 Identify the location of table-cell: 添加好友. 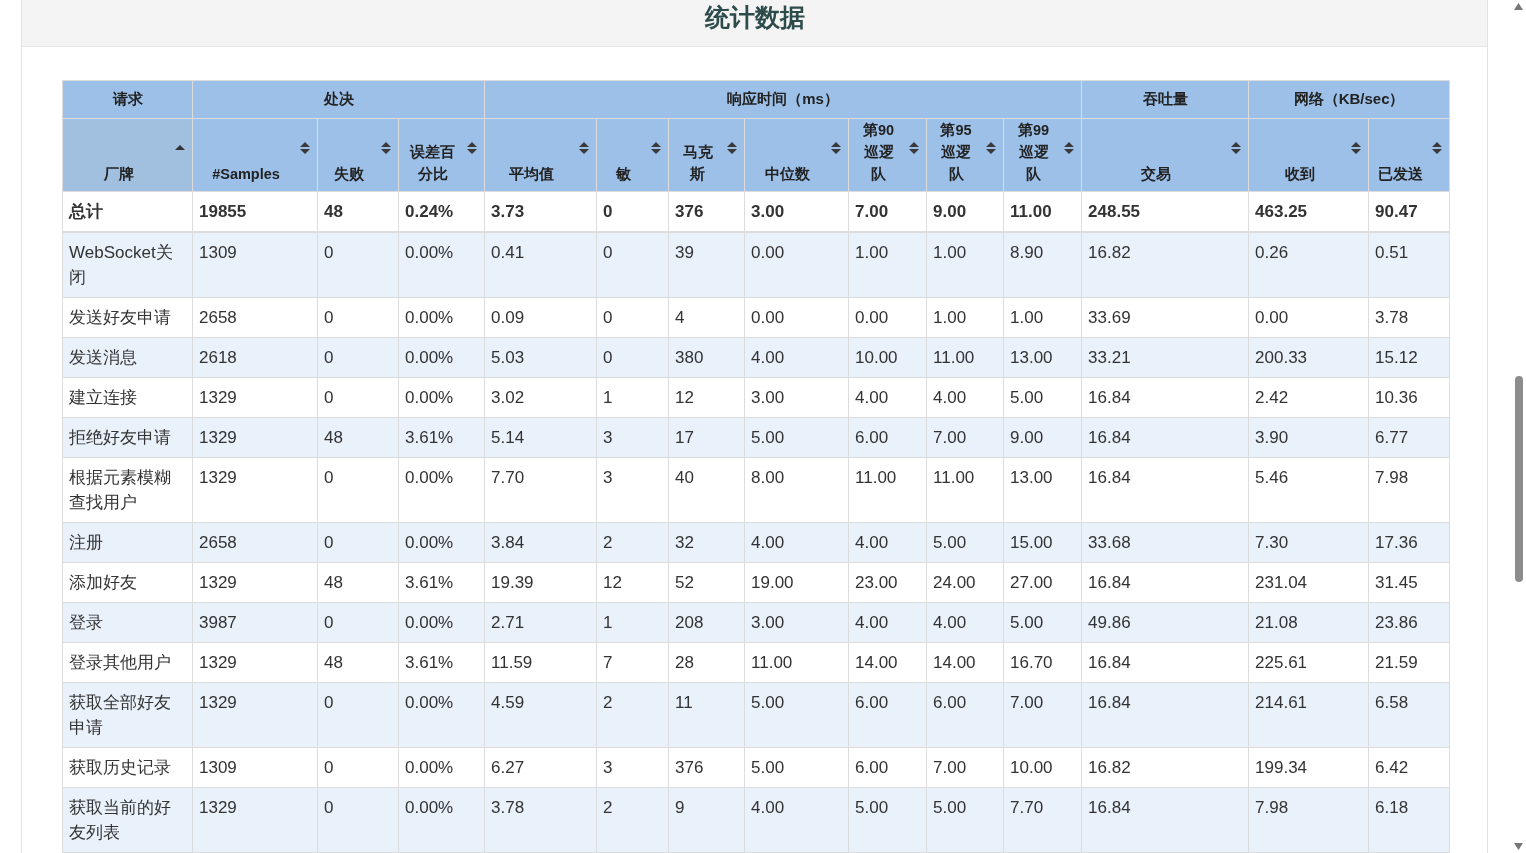
(127, 582).